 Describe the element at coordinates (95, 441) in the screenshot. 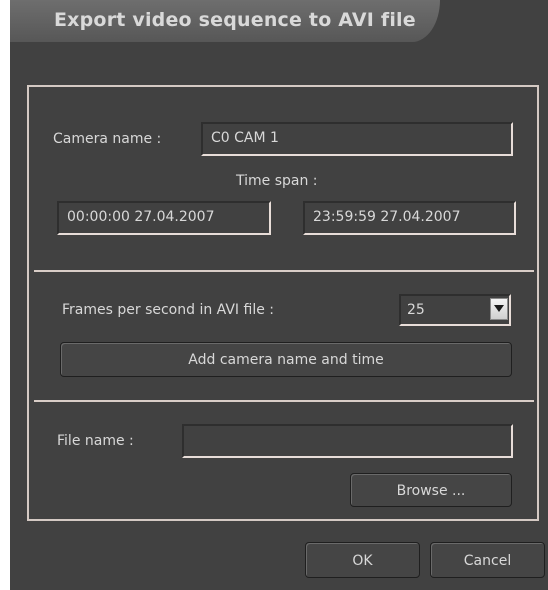

I see `file-name-label: File name :` at that location.